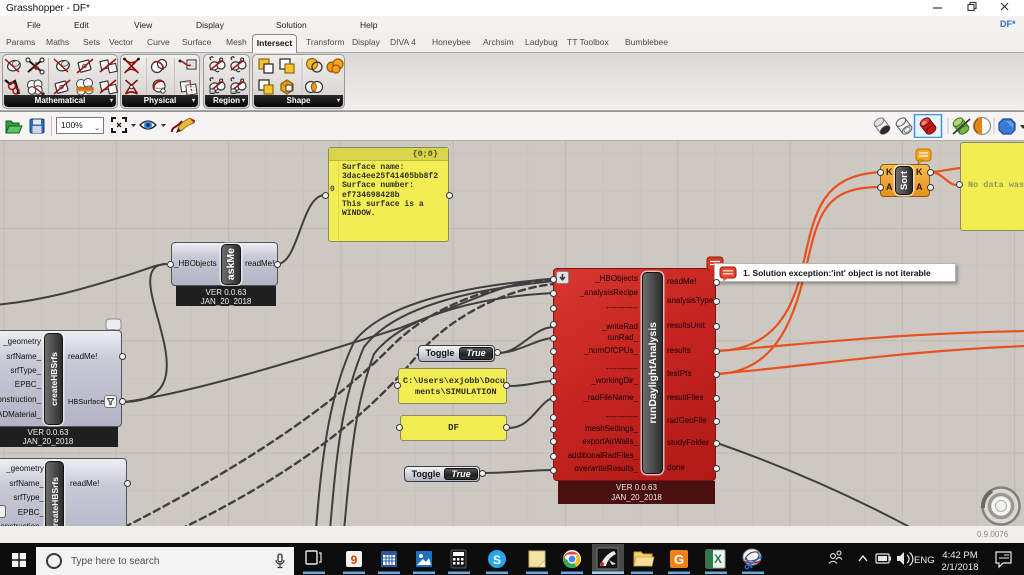  Describe the element at coordinates (679, 559) in the screenshot. I see `svg-text: G` at that location.